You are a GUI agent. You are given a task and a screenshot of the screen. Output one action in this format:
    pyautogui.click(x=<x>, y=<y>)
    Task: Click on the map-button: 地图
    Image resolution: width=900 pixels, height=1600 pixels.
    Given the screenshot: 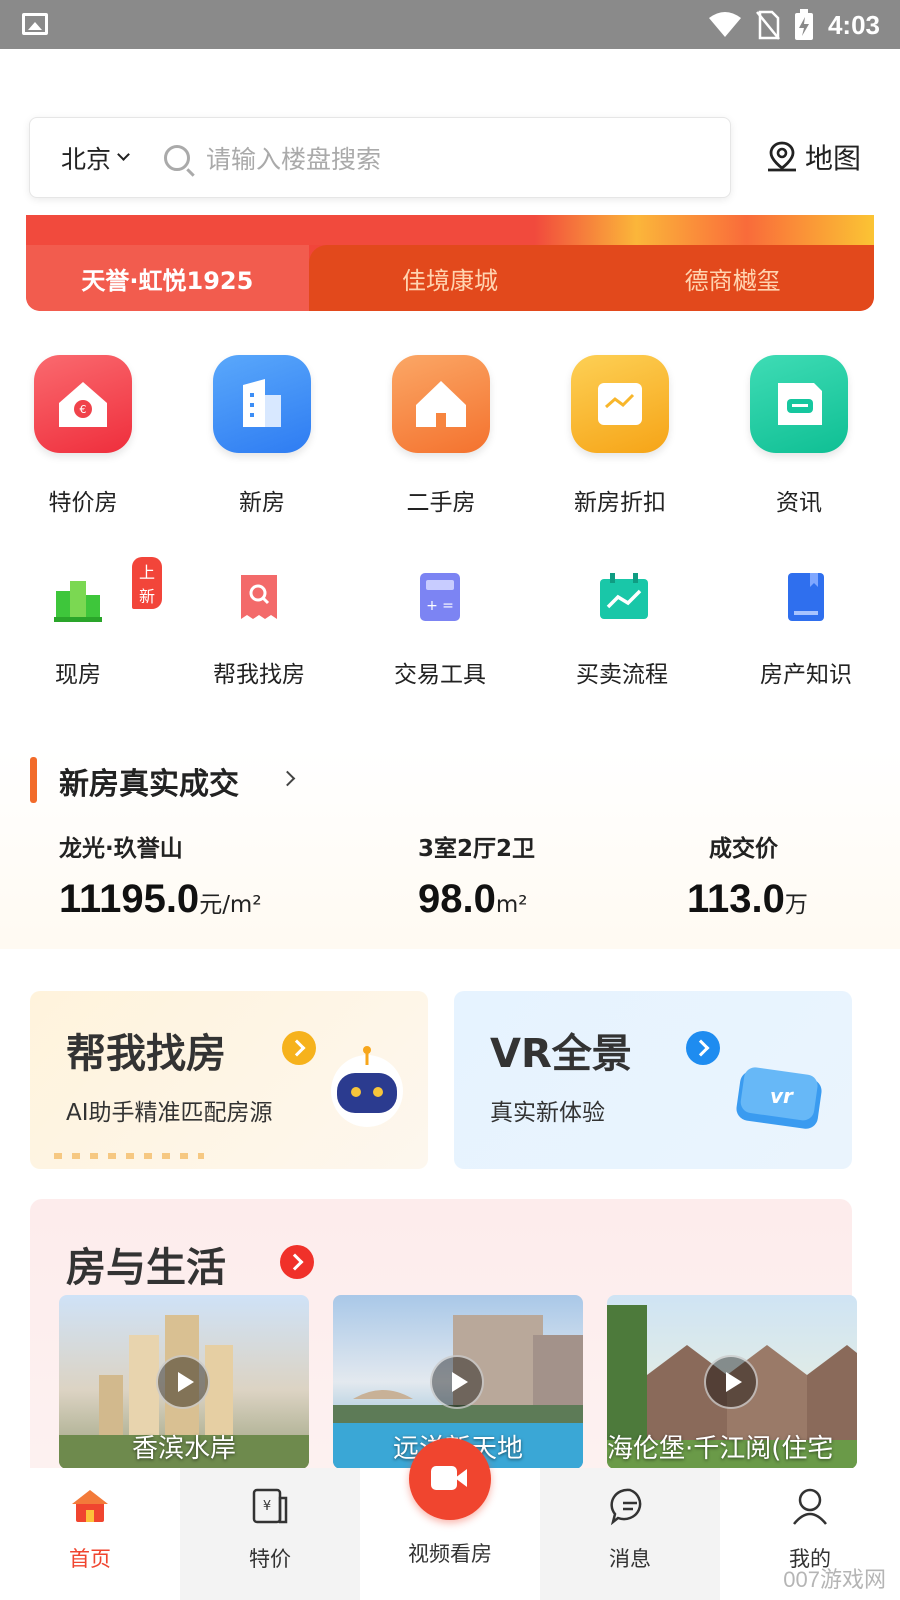 What is the action you would take?
    pyautogui.click(x=813, y=157)
    